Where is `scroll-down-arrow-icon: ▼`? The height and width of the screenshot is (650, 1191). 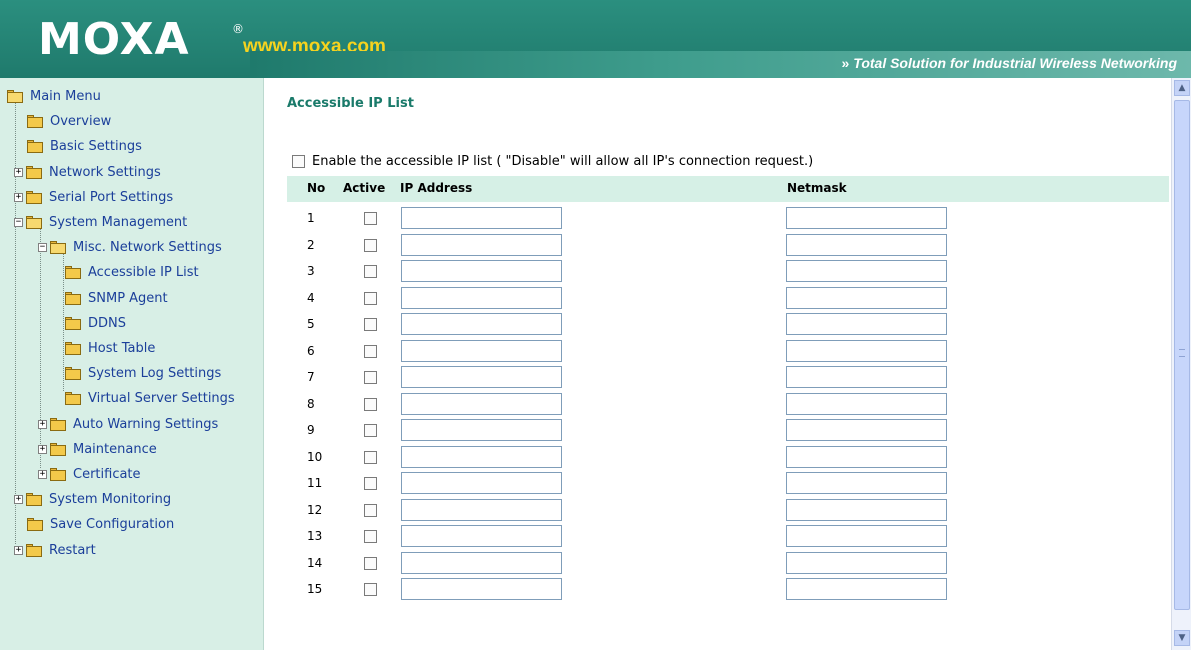
scroll-down-arrow-icon: ▼ is located at coordinates (1182, 638).